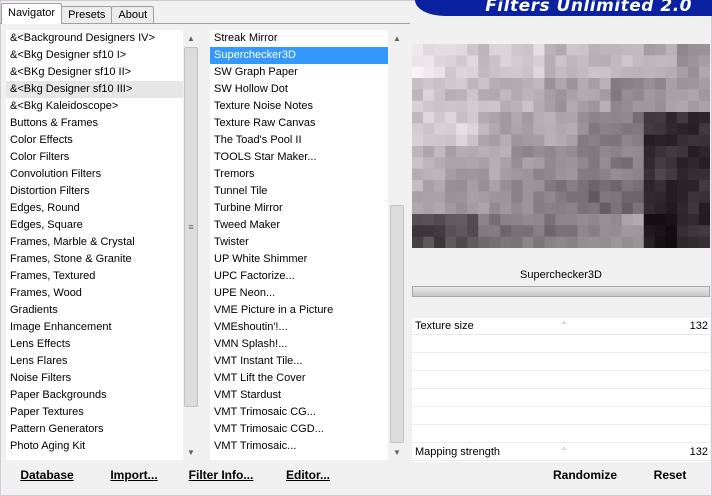  I want to click on category-item: Paper Textures, so click(94, 412).